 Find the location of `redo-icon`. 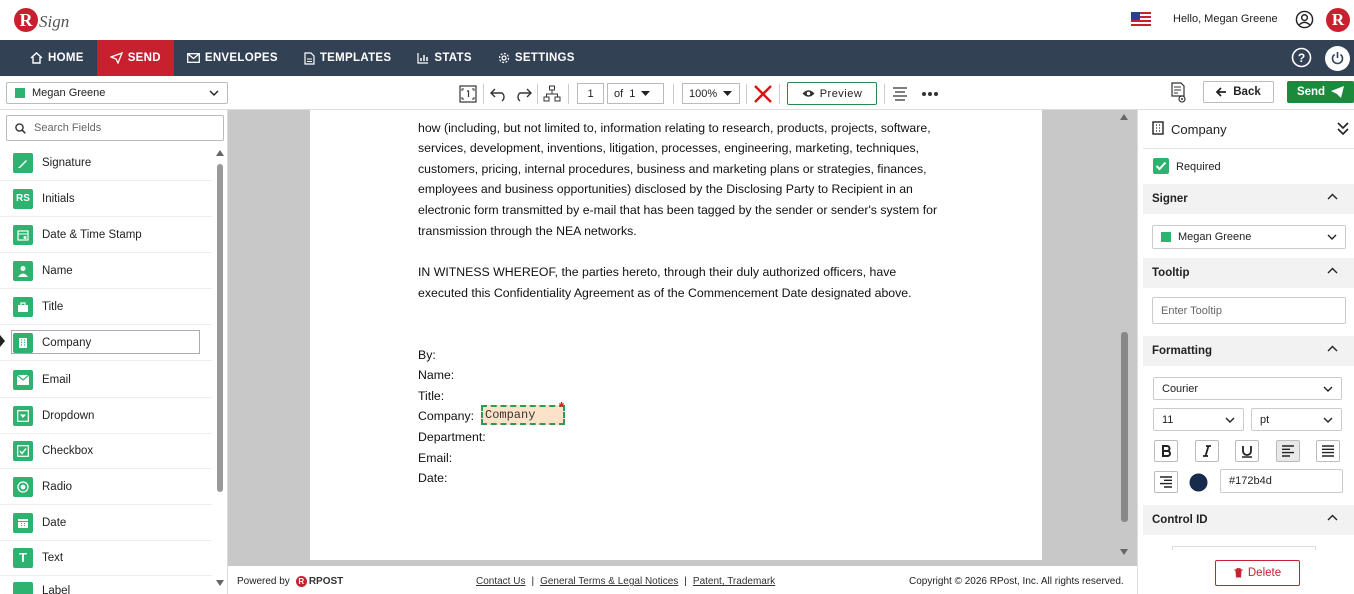

redo-icon is located at coordinates (523, 94).